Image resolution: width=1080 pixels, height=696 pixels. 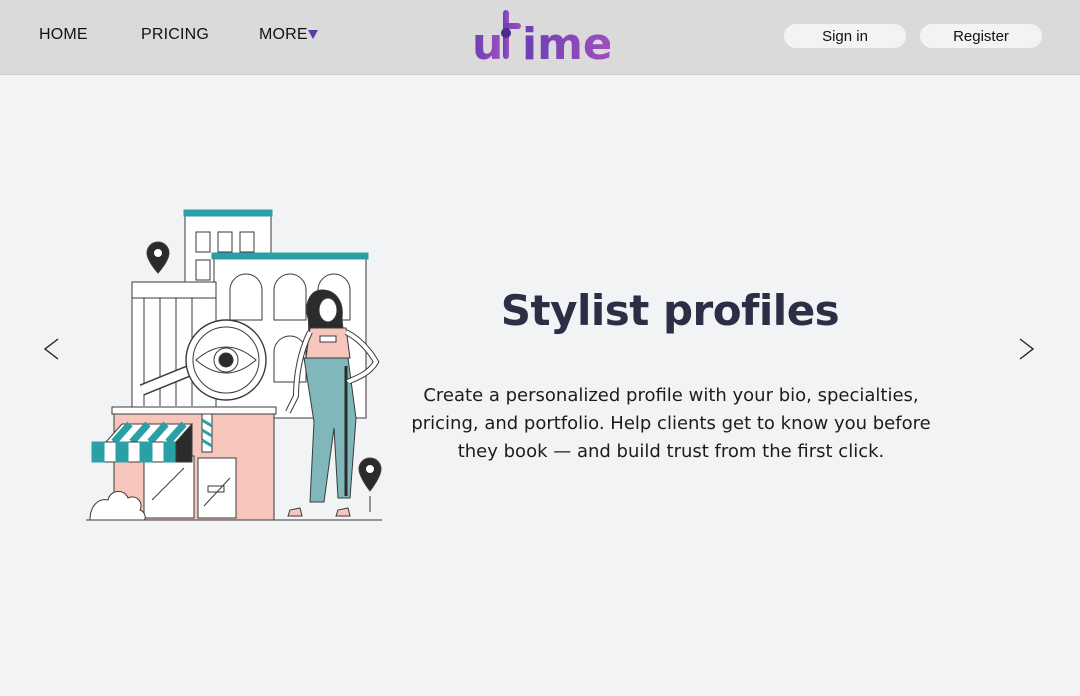 What do you see at coordinates (981, 36) in the screenshot?
I see `register-button: Register` at bounding box center [981, 36].